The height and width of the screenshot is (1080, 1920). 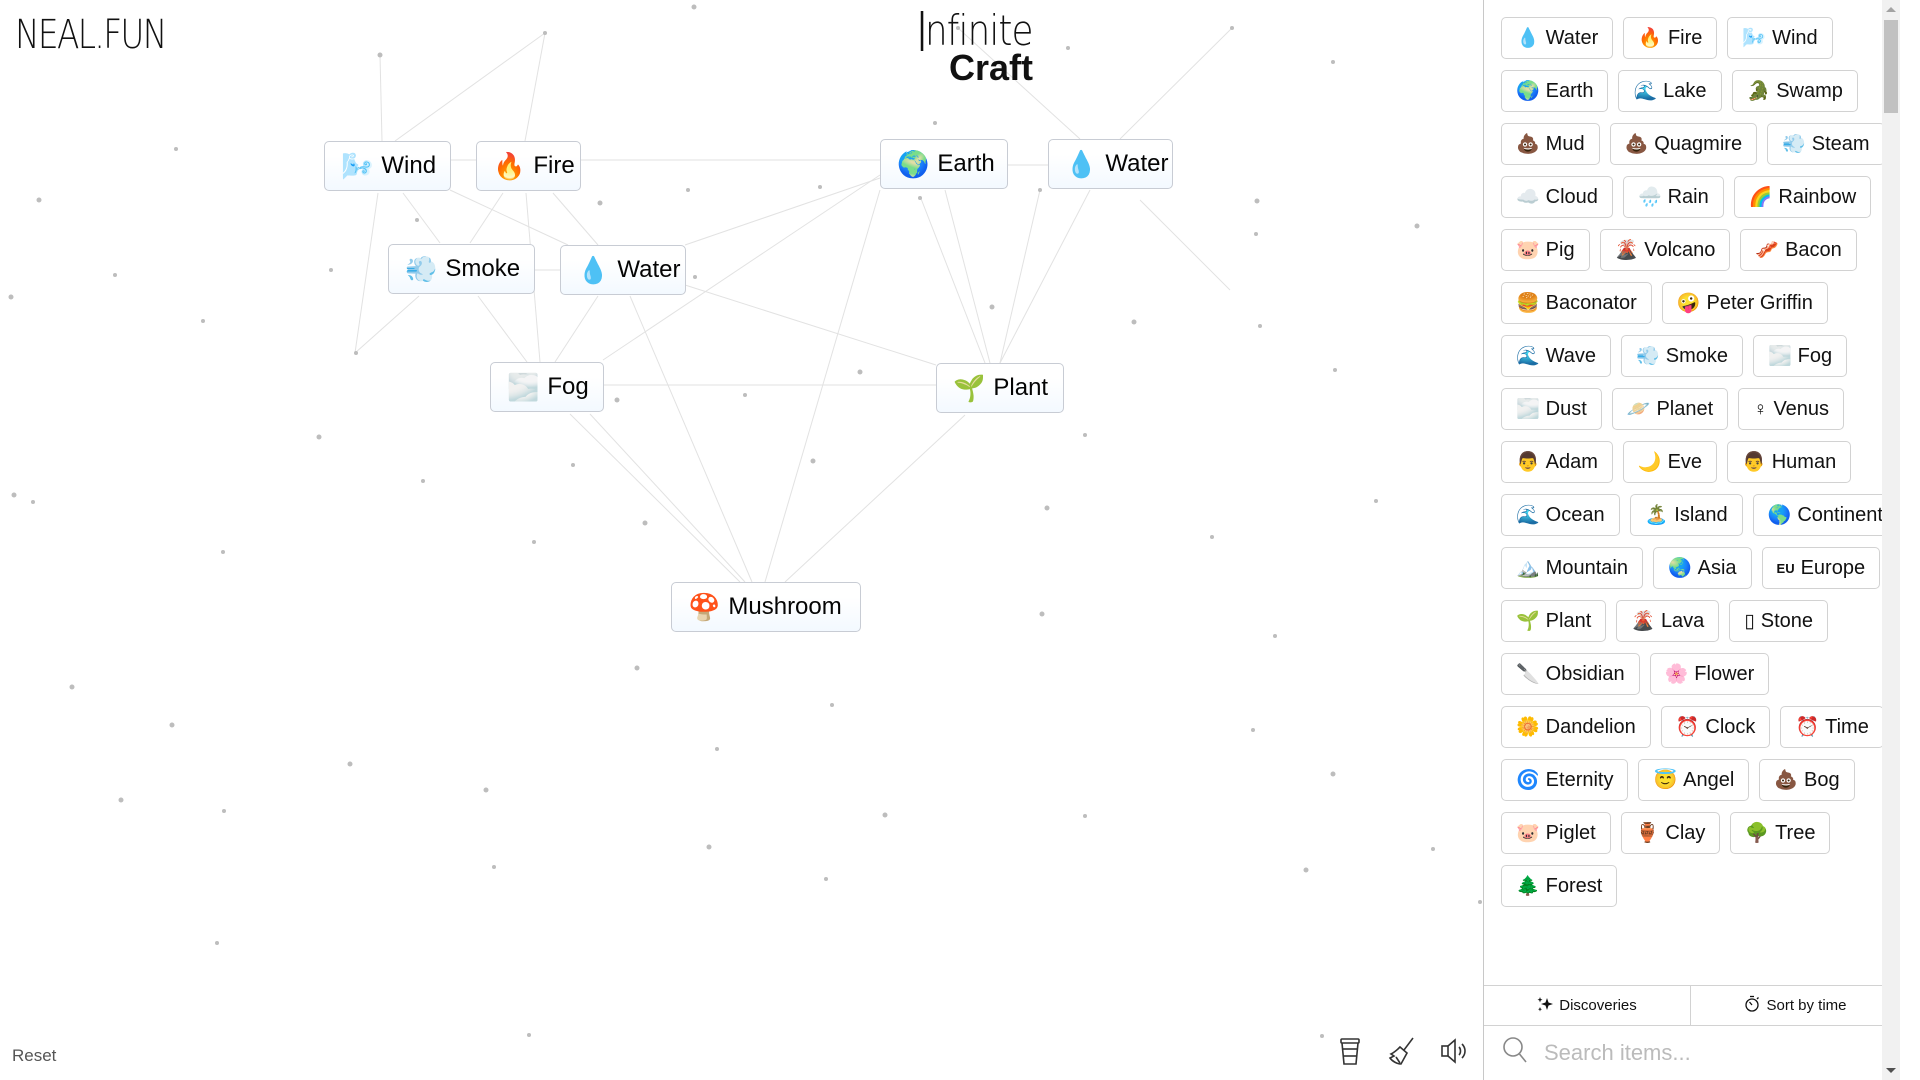 I want to click on search-input, so click(x=1694, y=1052).